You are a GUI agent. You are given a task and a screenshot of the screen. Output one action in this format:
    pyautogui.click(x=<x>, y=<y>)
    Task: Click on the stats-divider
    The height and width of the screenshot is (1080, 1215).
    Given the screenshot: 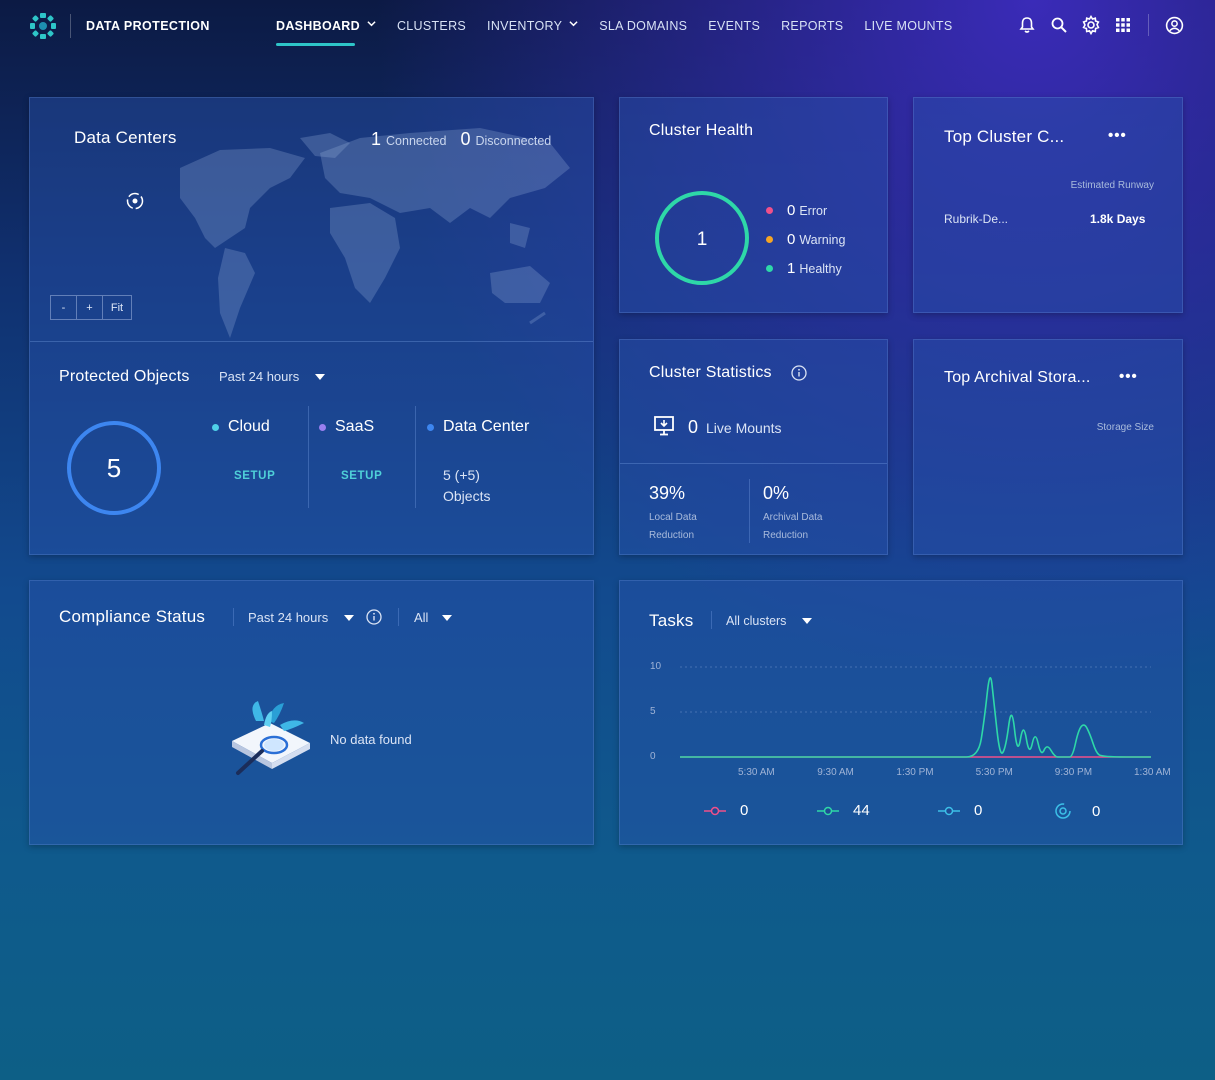 What is the action you would take?
    pyautogui.click(x=753, y=463)
    